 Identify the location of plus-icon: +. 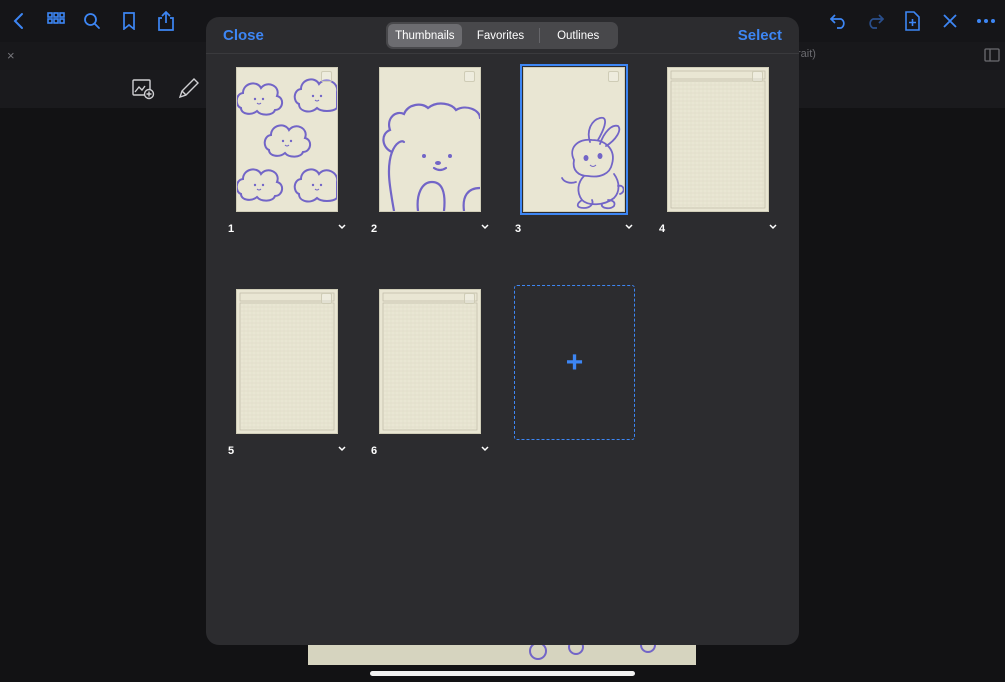
(574, 362).